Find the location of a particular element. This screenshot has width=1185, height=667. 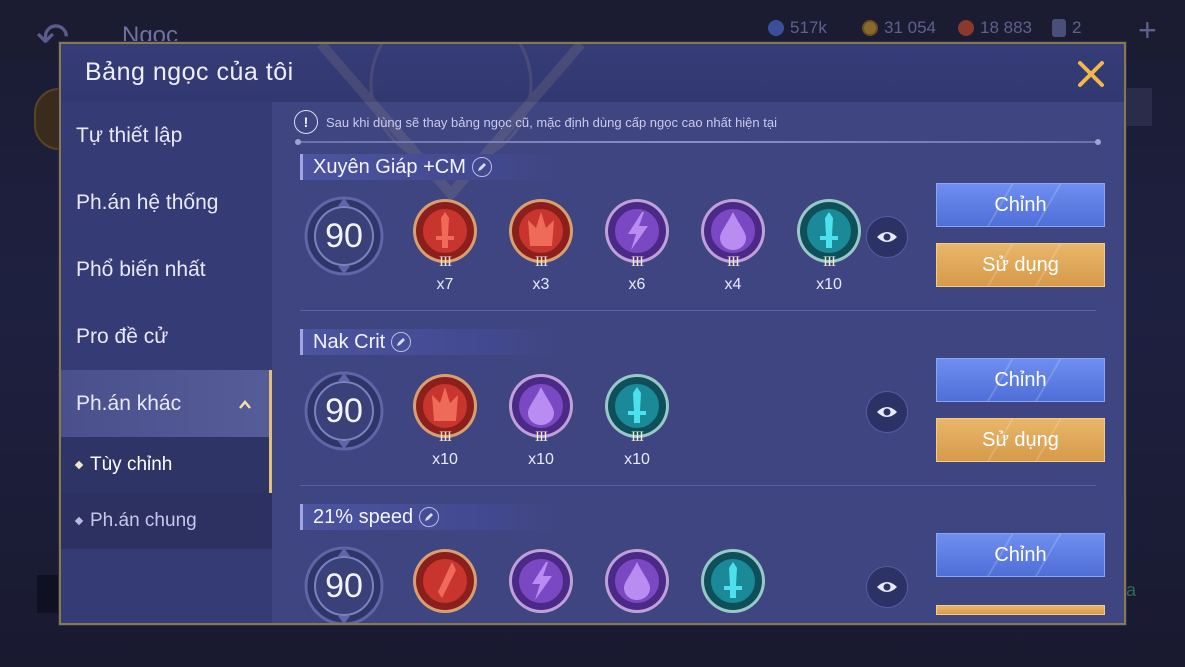

close-icon is located at coordinates (1091, 74).